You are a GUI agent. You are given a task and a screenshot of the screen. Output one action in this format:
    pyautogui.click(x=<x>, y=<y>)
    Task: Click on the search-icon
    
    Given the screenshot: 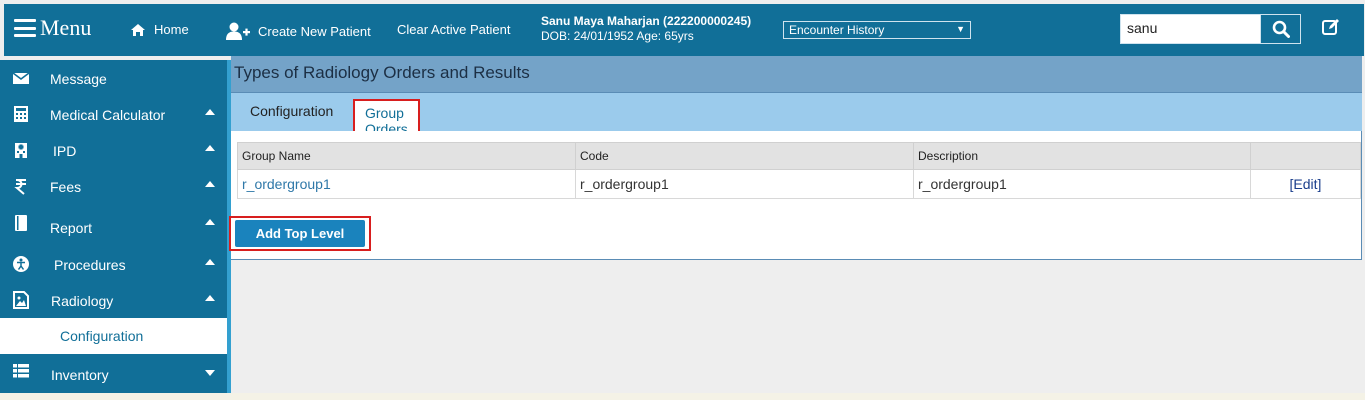 What is the action you would take?
    pyautogui.click(x=1281, y=29)
    